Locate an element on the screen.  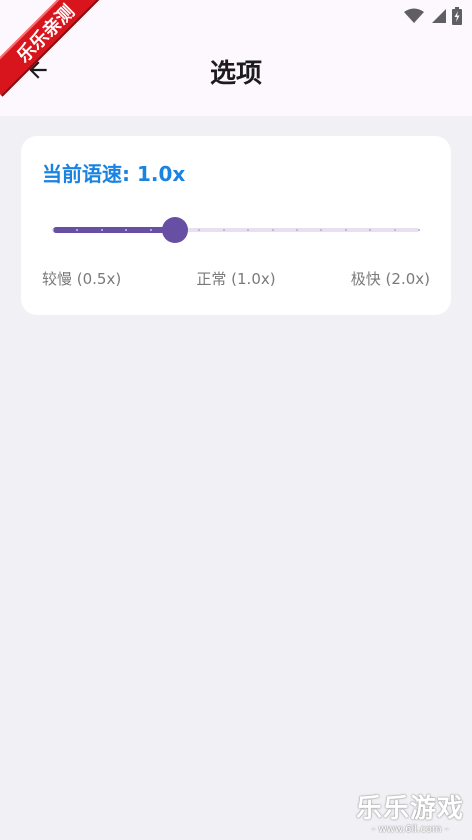
watermark: 乐乐游戏 - www.6ll.com - is located at coordinates (410, 815).